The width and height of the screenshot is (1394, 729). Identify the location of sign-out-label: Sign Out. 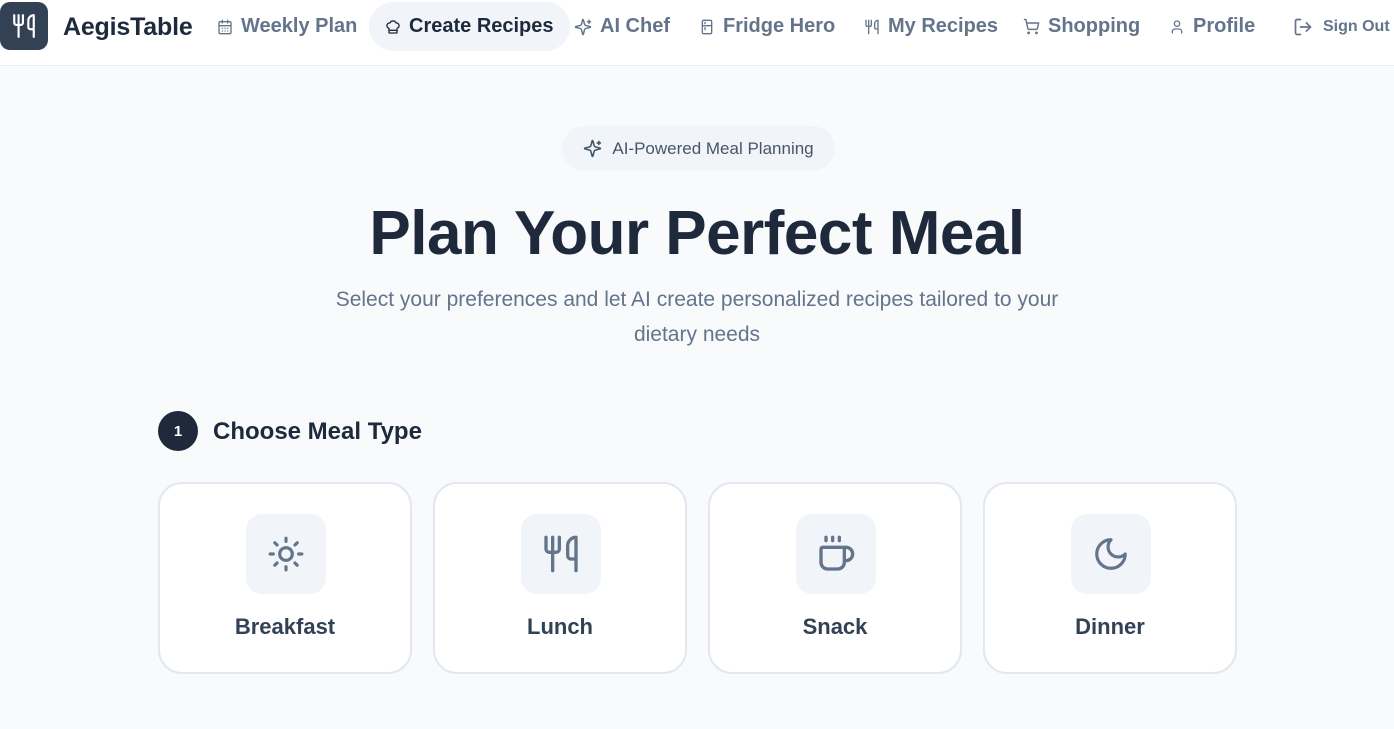
(1356, 26).